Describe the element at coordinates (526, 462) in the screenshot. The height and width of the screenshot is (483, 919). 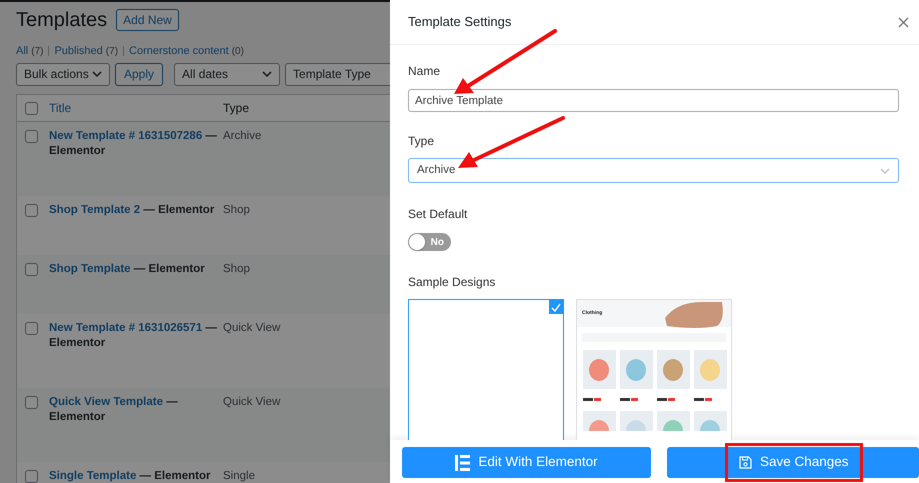
I see `footer-button: Edit With Elementor` at that location.